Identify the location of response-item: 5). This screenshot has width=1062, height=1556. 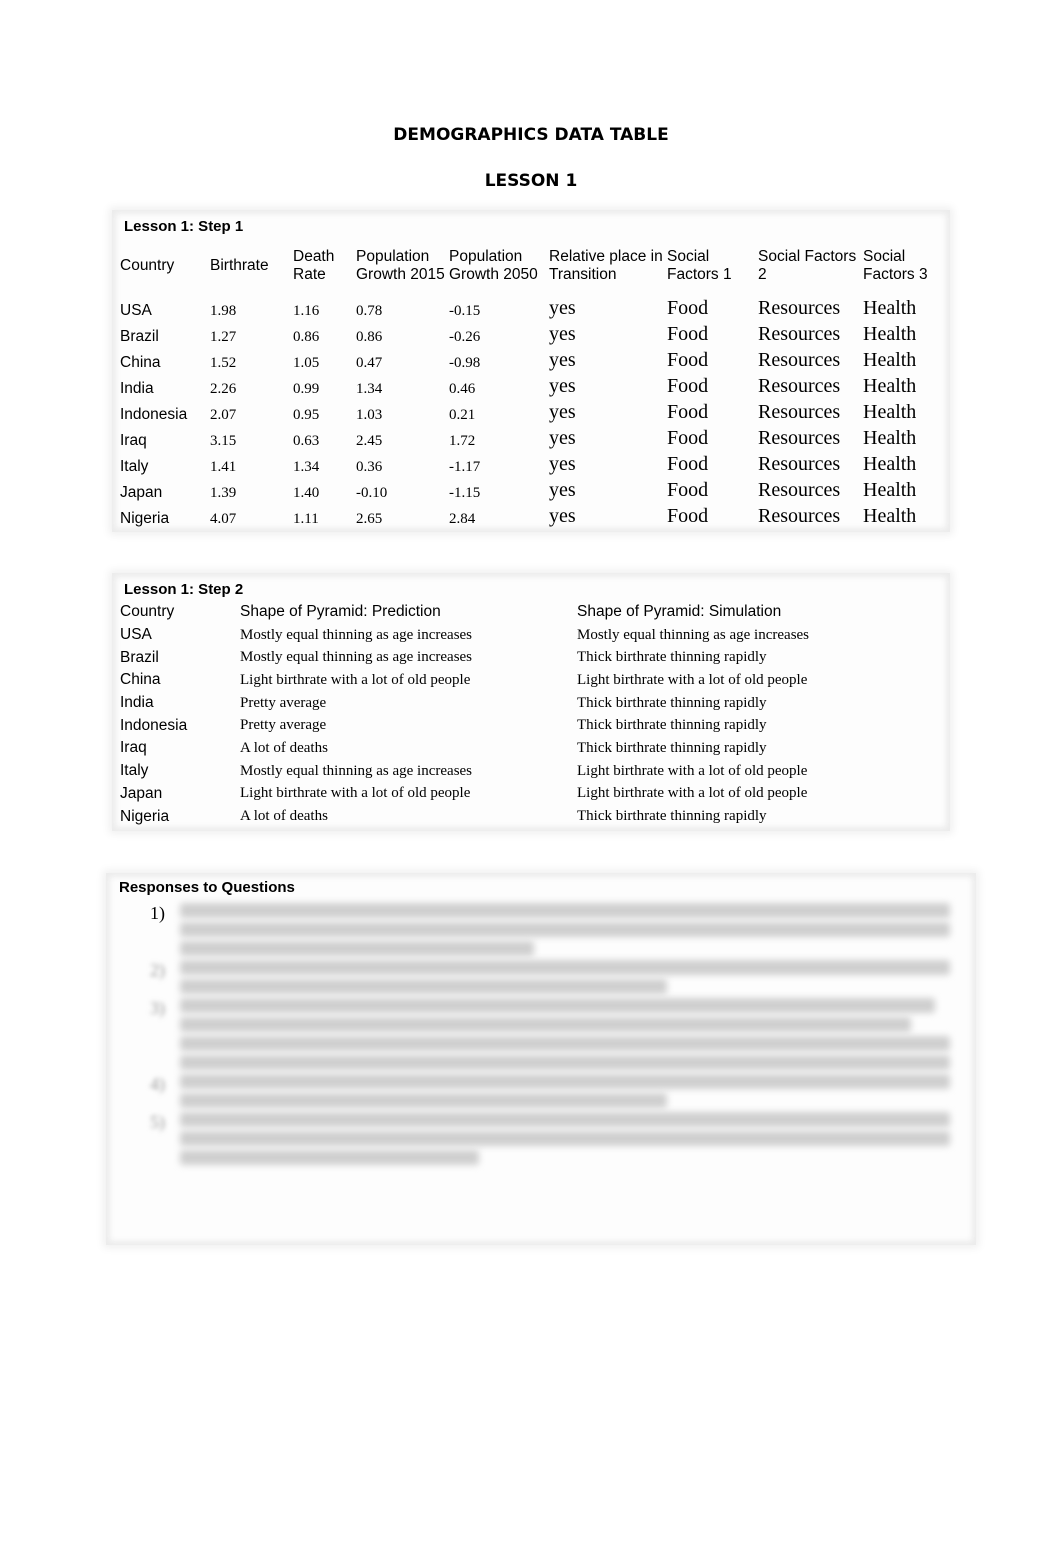
(556, 1138).